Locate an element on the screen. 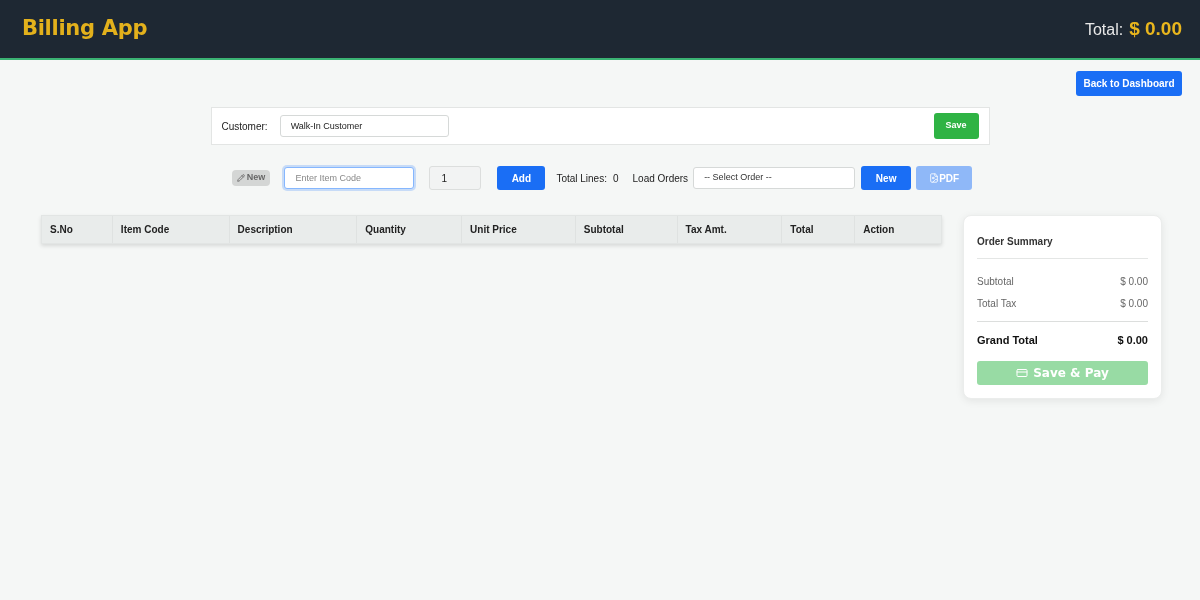 The height and width of the screenshot is (600, 1200). summary-label: Total Tax is located at coordinates (997, 304).